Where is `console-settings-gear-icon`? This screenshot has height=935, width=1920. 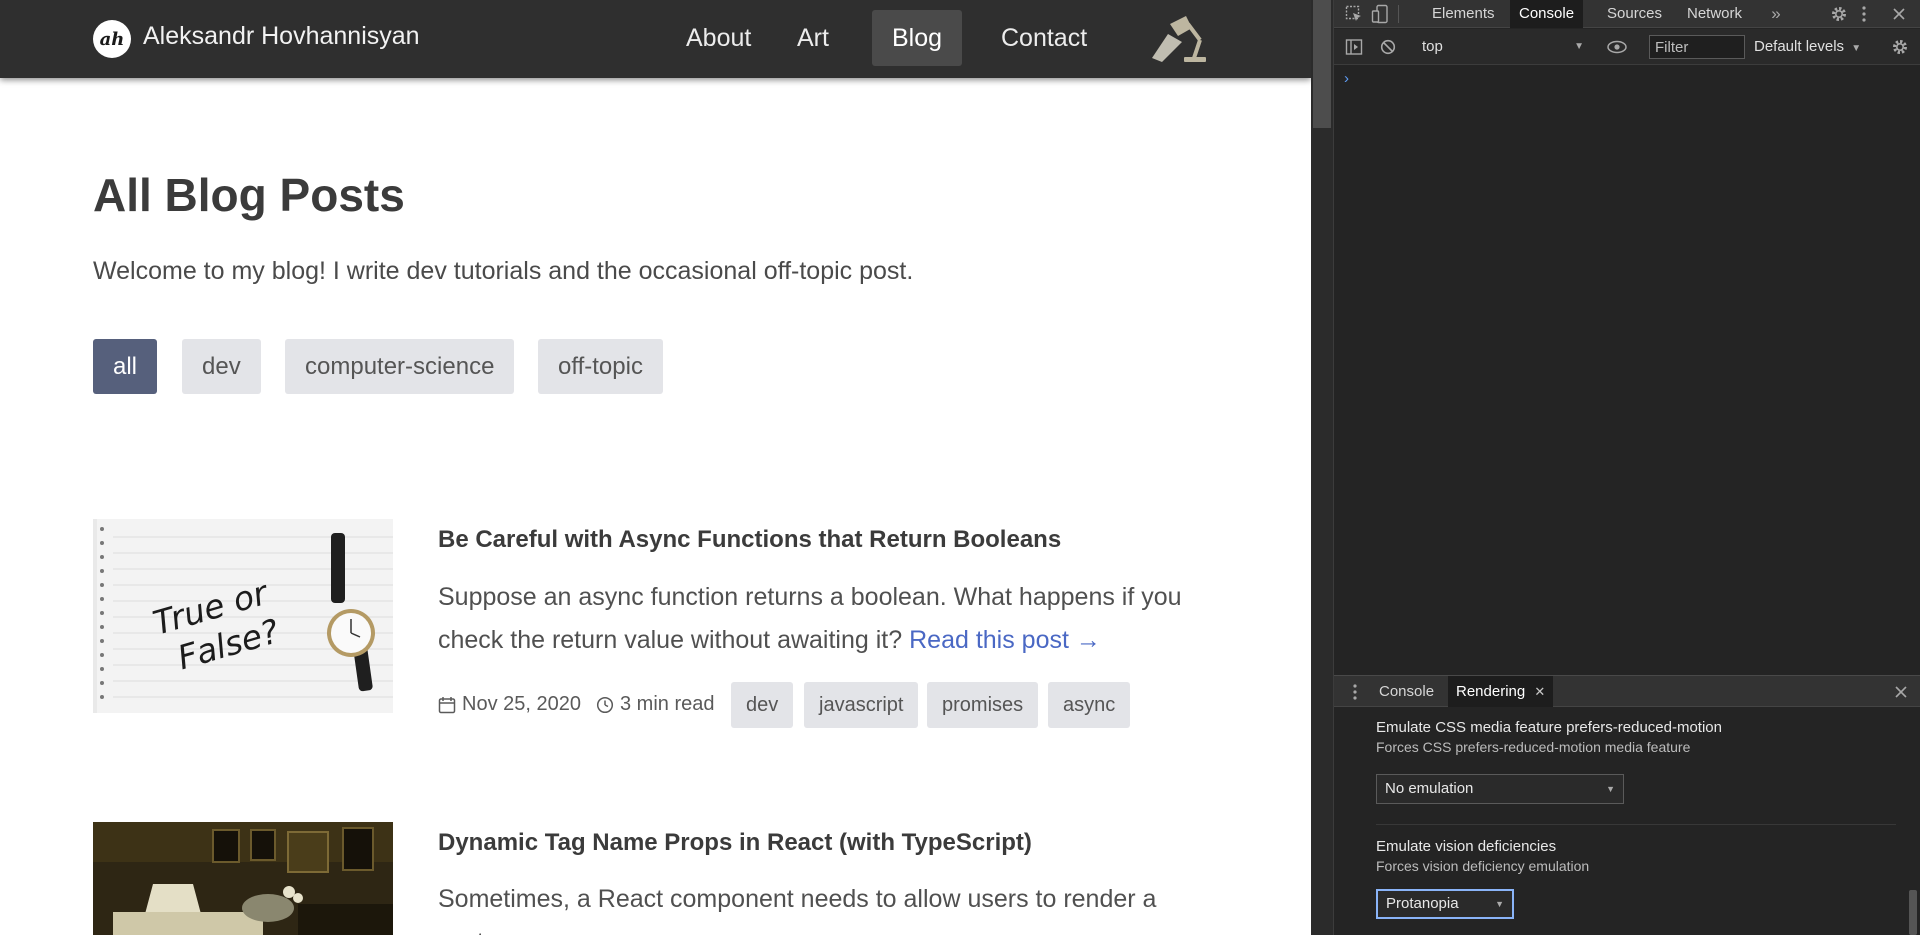
console-settings-gear-icon is located at coordinates (1900, 47).